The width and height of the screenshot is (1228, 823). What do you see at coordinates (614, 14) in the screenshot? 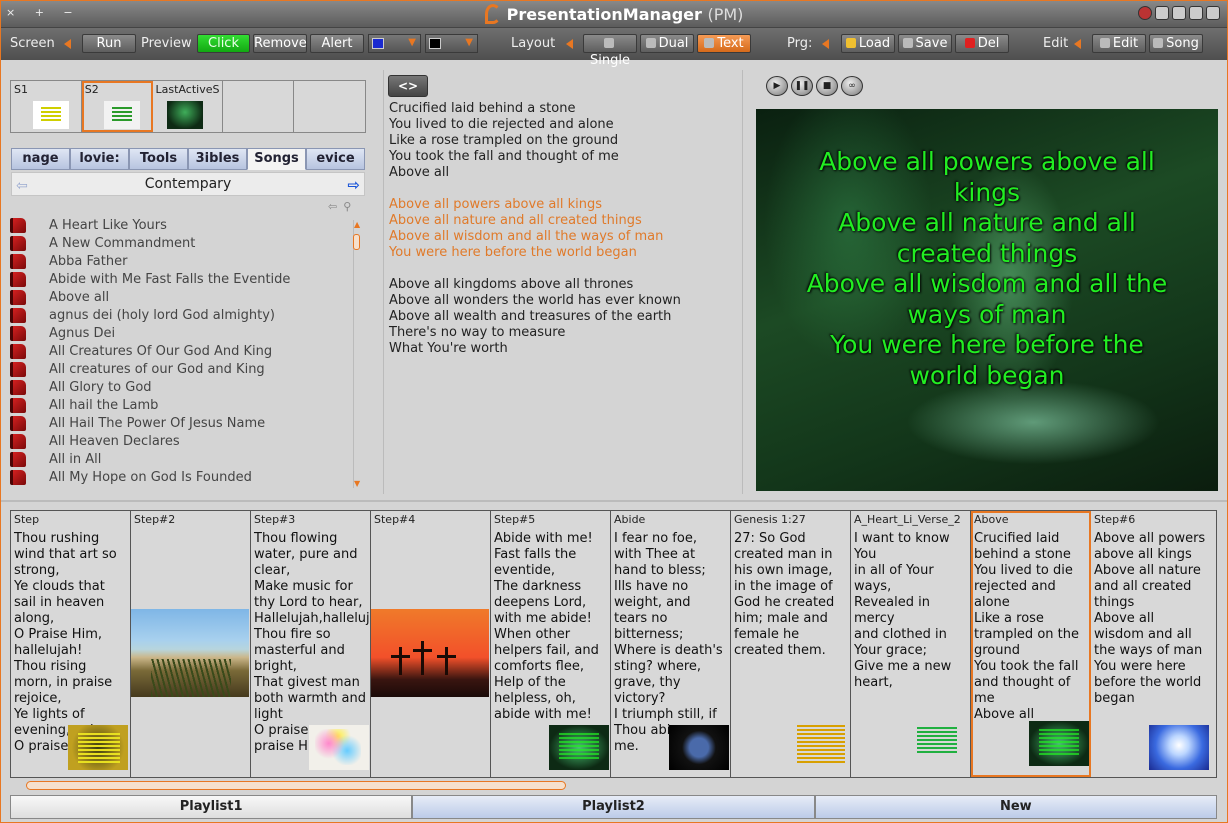
I see `title-bar: × + − PresentationManager (PM)` at bounding box center [614, 14].